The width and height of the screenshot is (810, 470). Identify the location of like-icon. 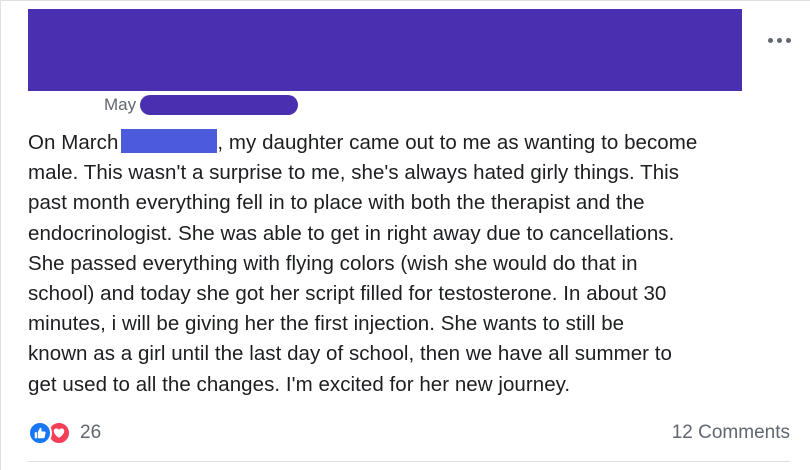
(40, 433).